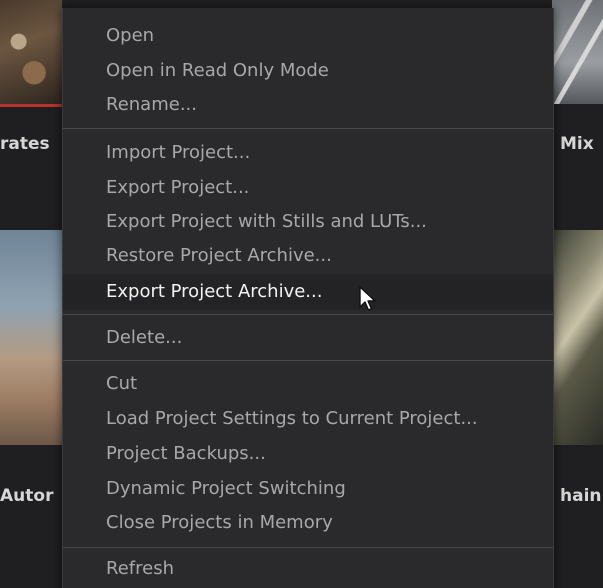 The height and width of the screenshot is (588, 603). Describe the element at coordinates (308, 569) in the screenshot. I see `menu-item-refresh: Refresh` at that location.